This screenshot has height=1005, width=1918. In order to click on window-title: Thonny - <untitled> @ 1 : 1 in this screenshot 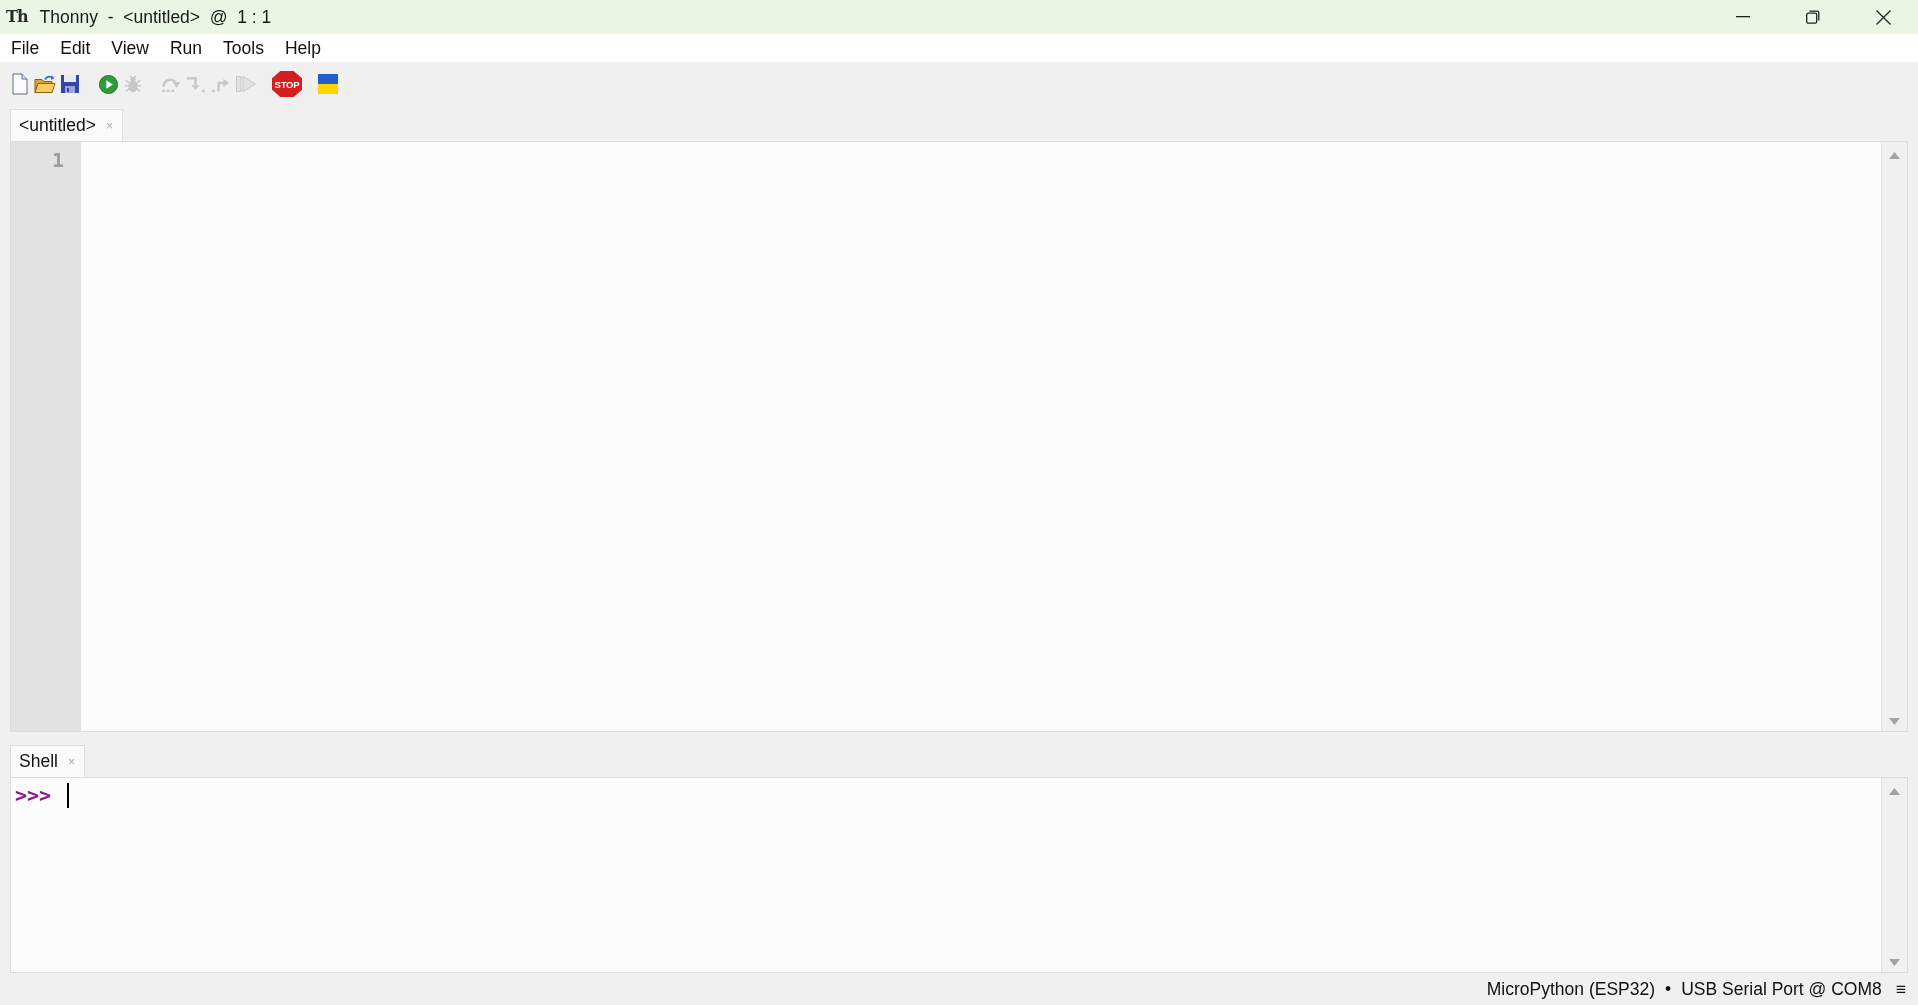, I will do `click(155, 17)`.